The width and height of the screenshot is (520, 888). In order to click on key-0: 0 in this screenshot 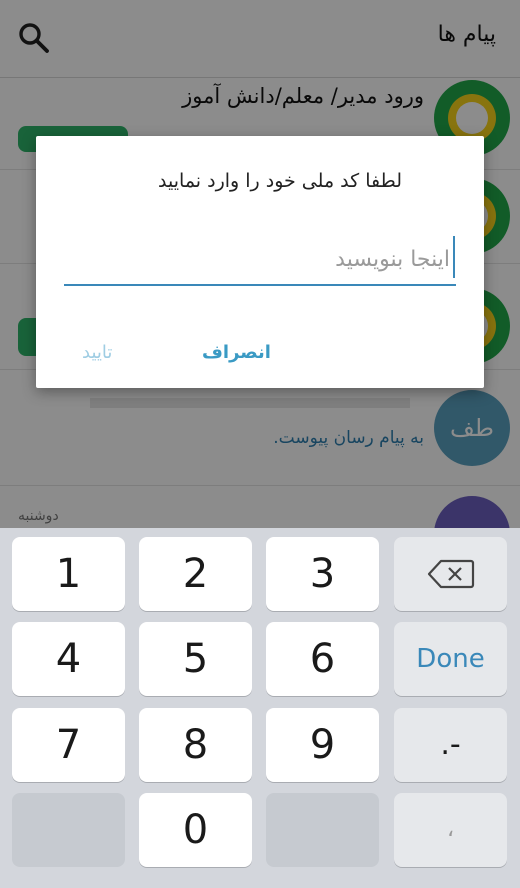, I will do `click(195, 830)`.